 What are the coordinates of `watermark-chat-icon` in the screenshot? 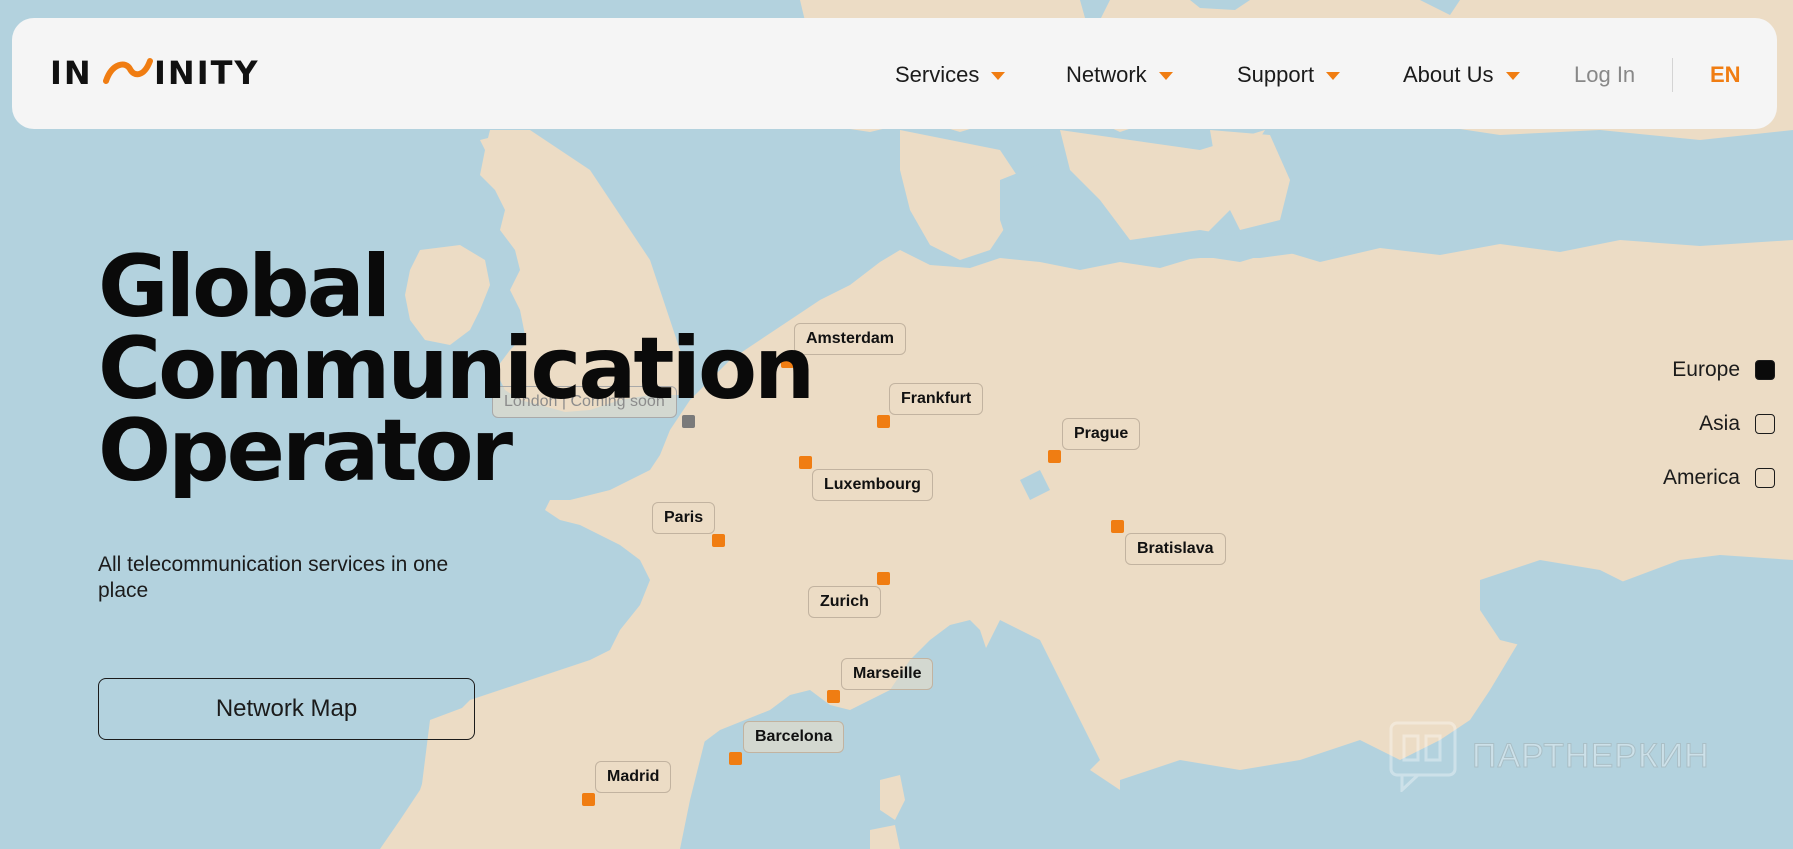 It's located at (1423, 756).